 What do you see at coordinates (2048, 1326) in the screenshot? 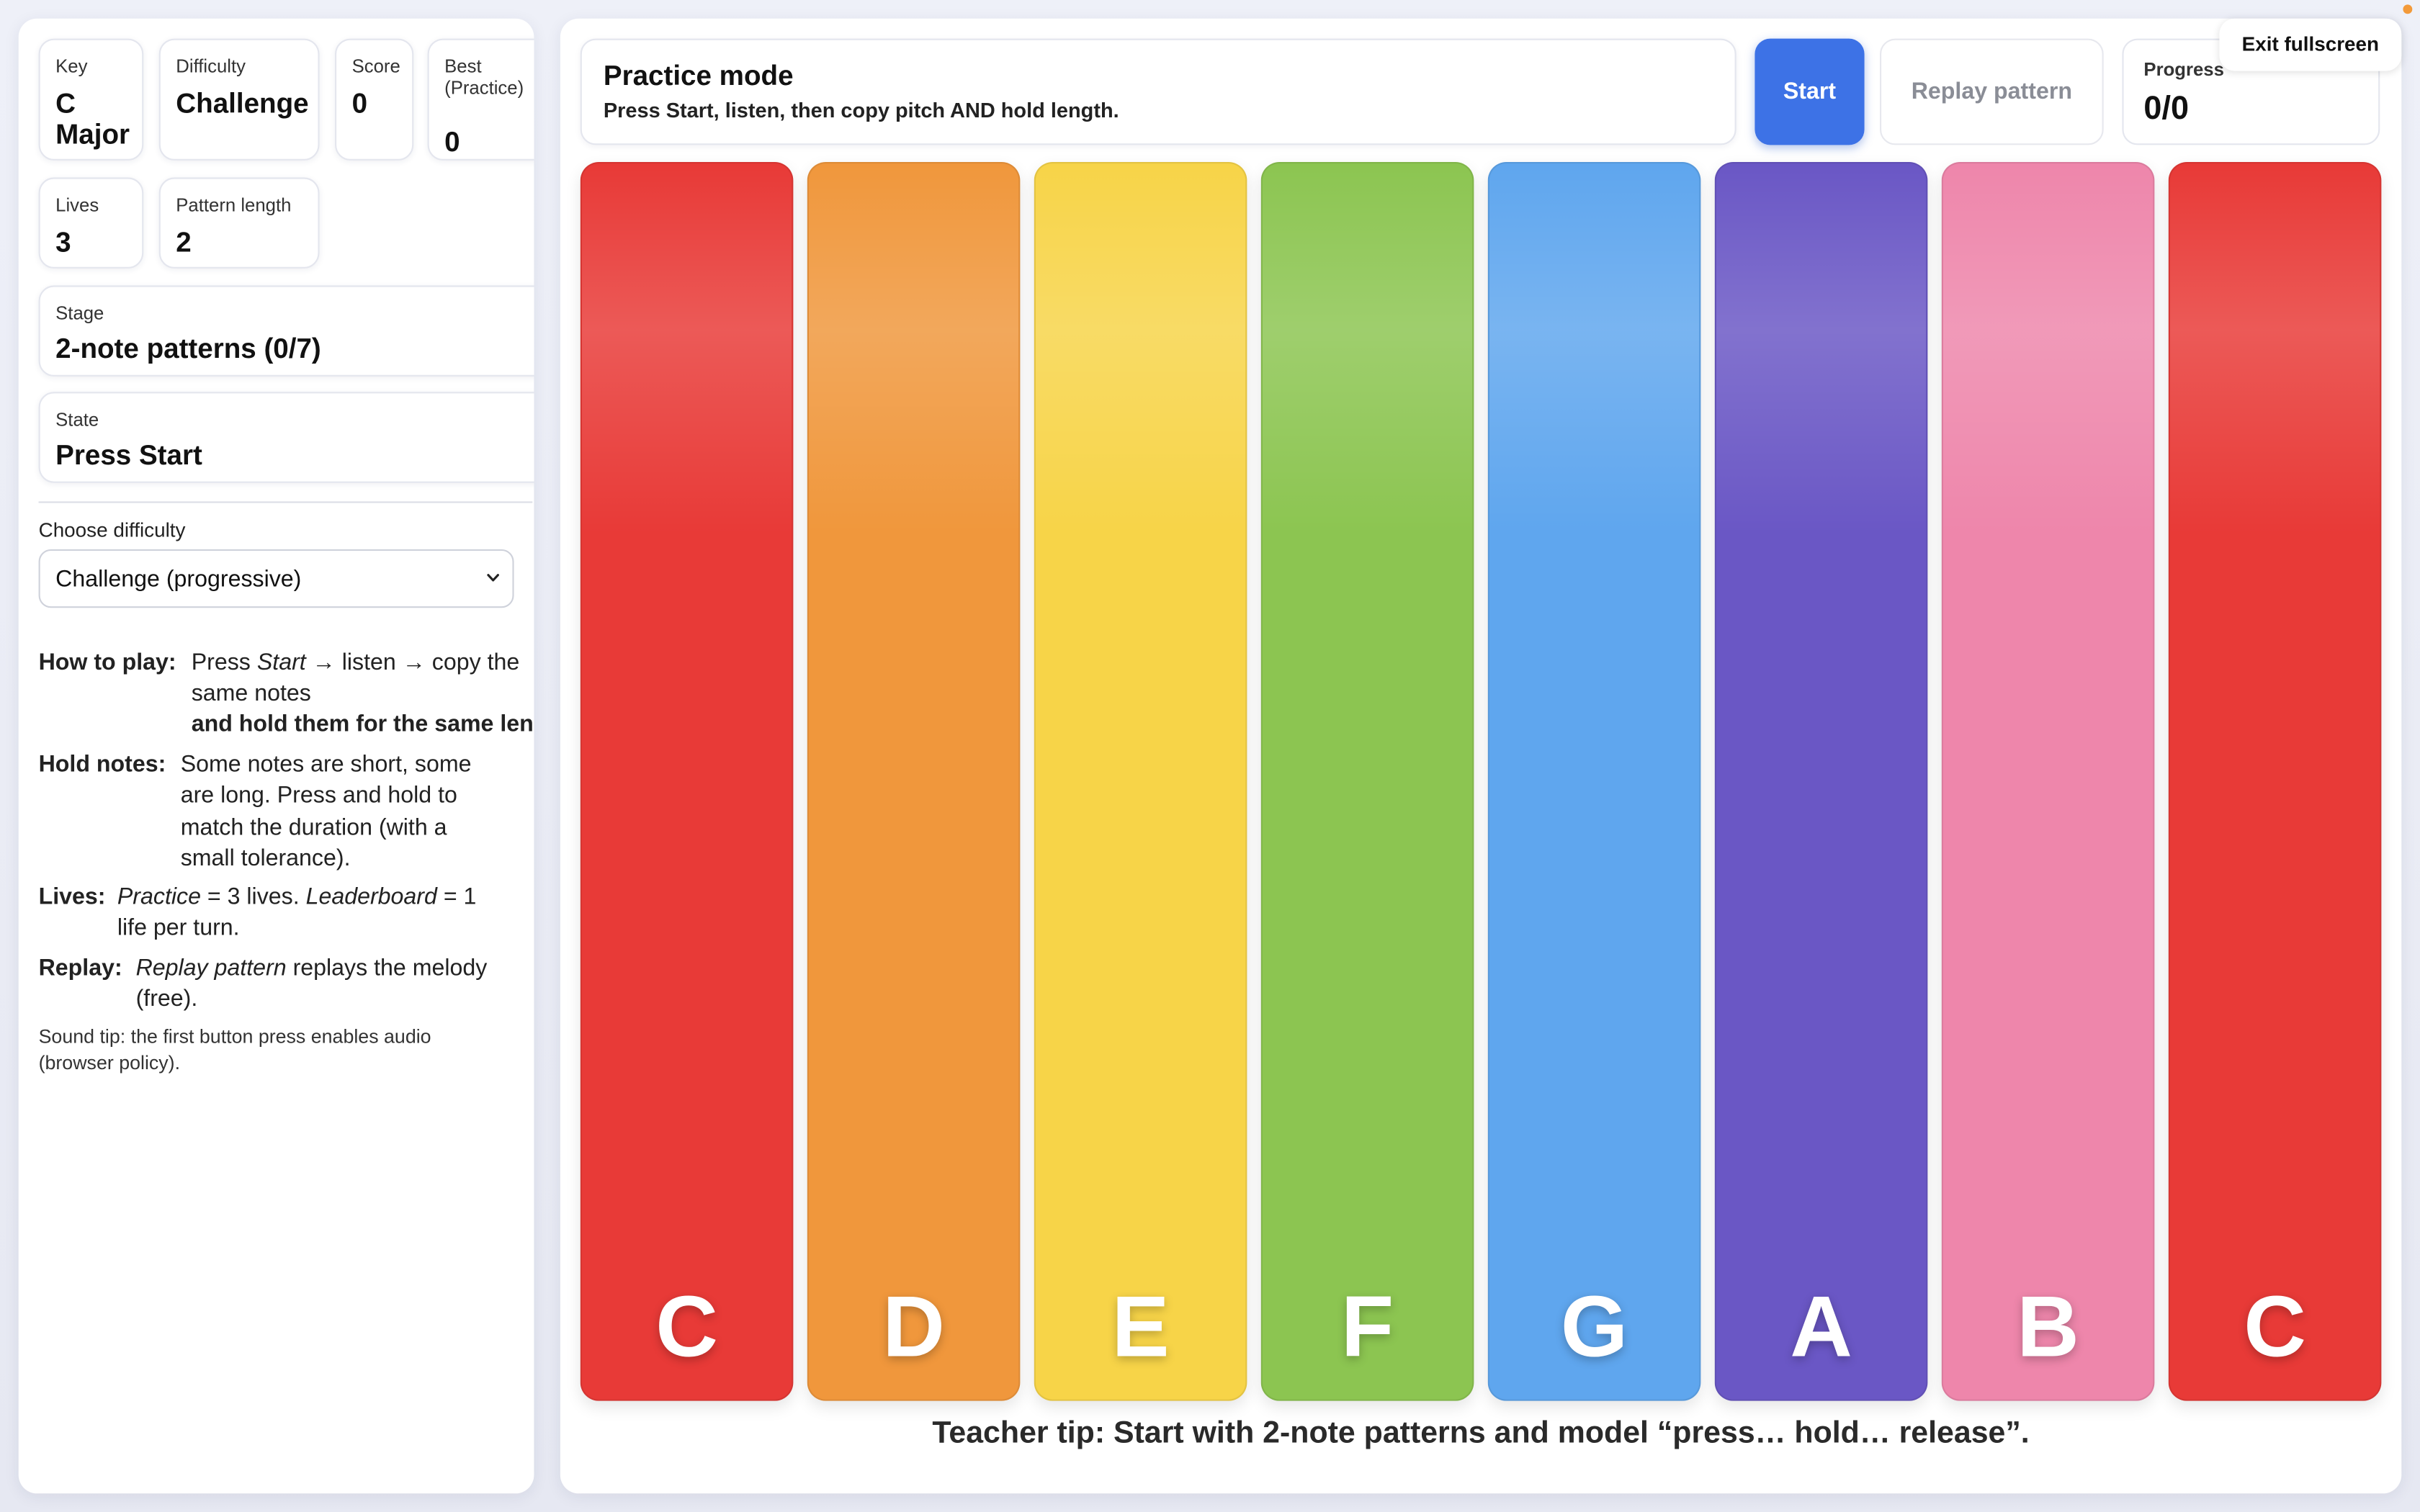
I see `note-key-label: B` at bounding box center [2048, 1326].